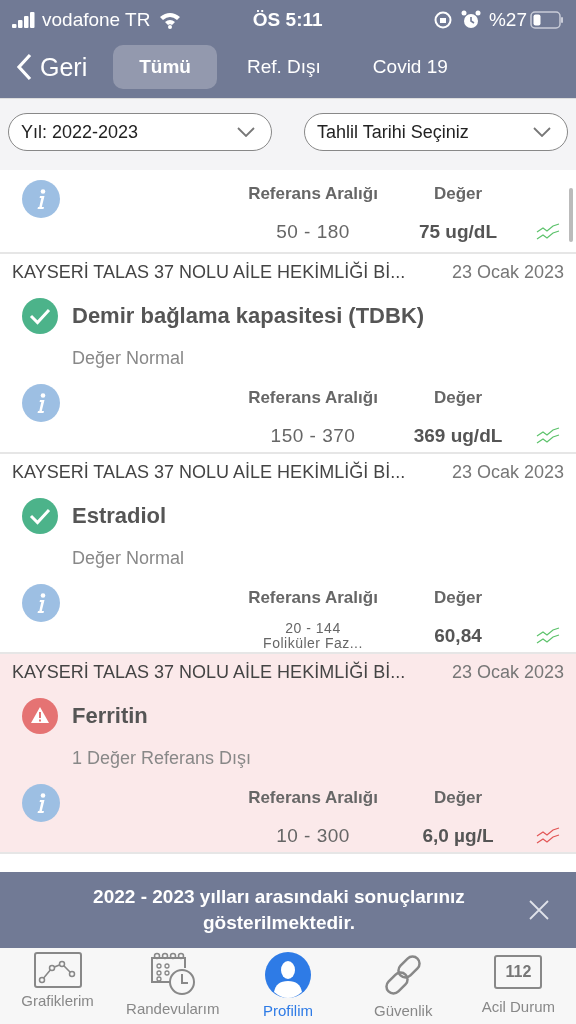  What do you see at coordinates (458, 636) in the screenshot?
I see `result-value: 60,84` at bounding box center [458, 636].